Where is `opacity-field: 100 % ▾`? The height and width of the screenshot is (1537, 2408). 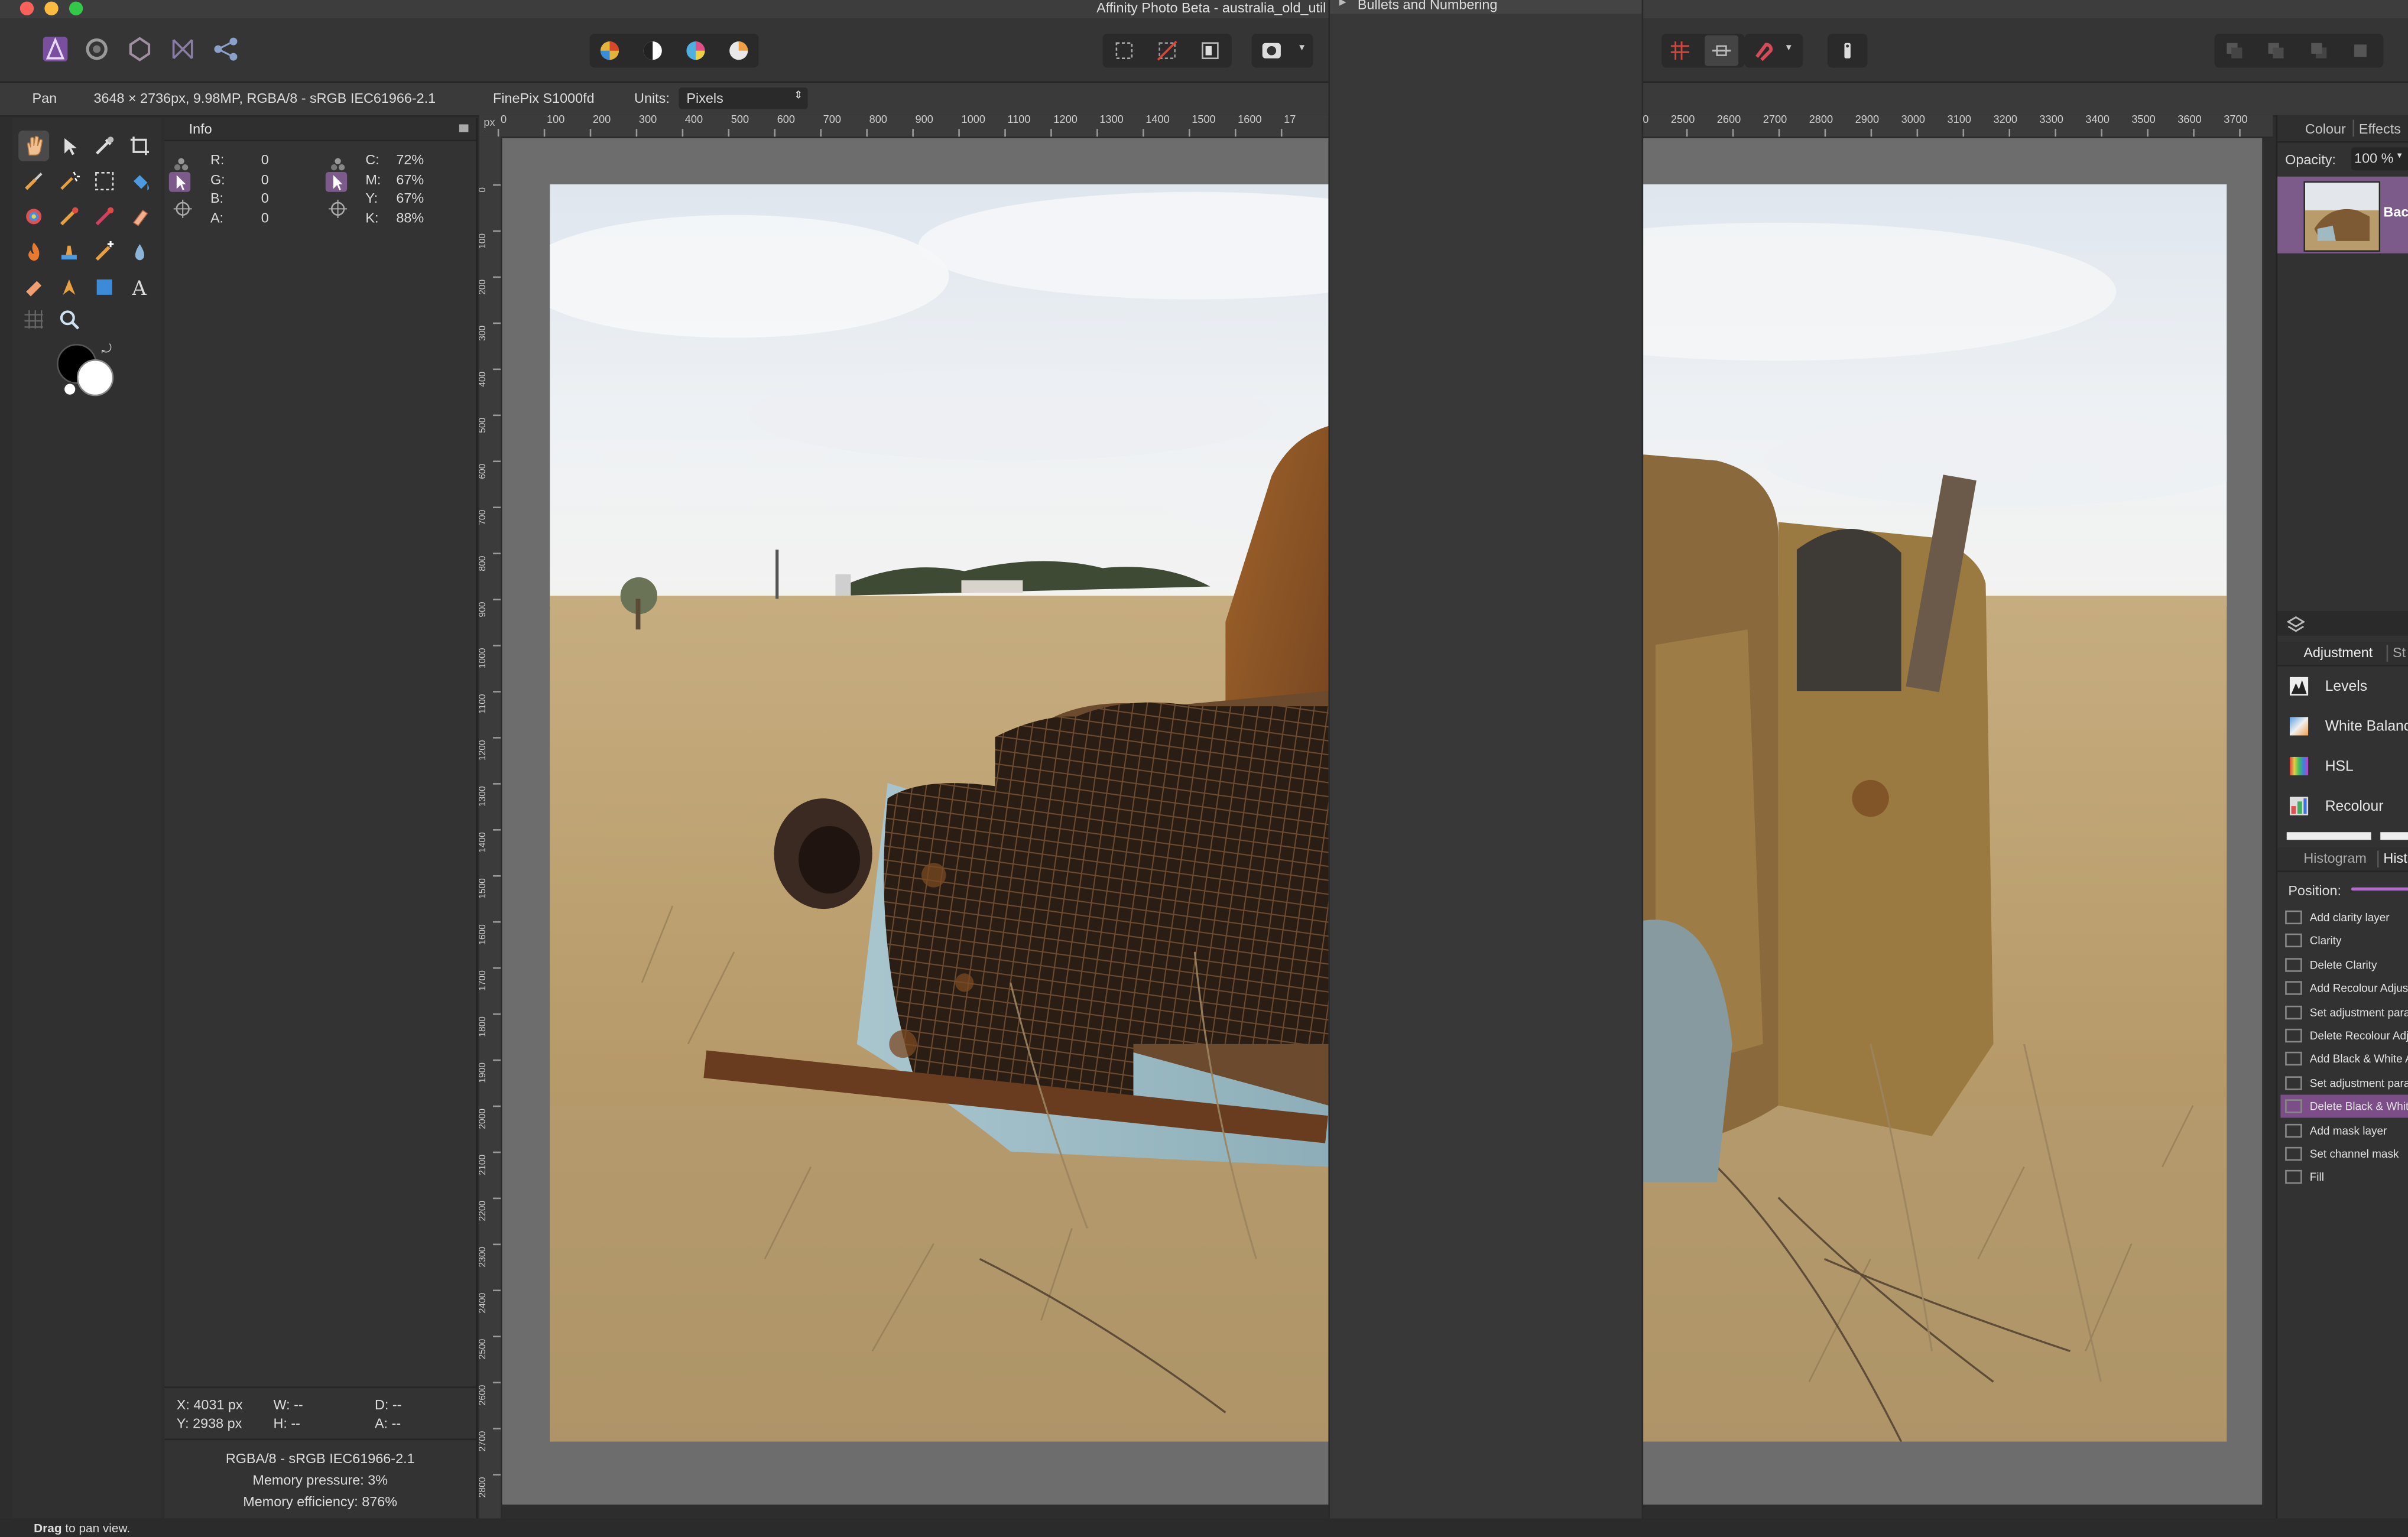 opacity-field: 100 % ▾ is located at coordinates (2379, 159).